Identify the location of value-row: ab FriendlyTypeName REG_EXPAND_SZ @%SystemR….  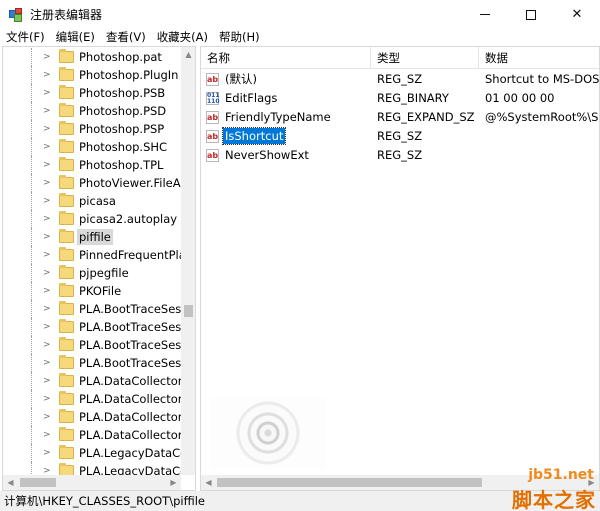
(400, 117).